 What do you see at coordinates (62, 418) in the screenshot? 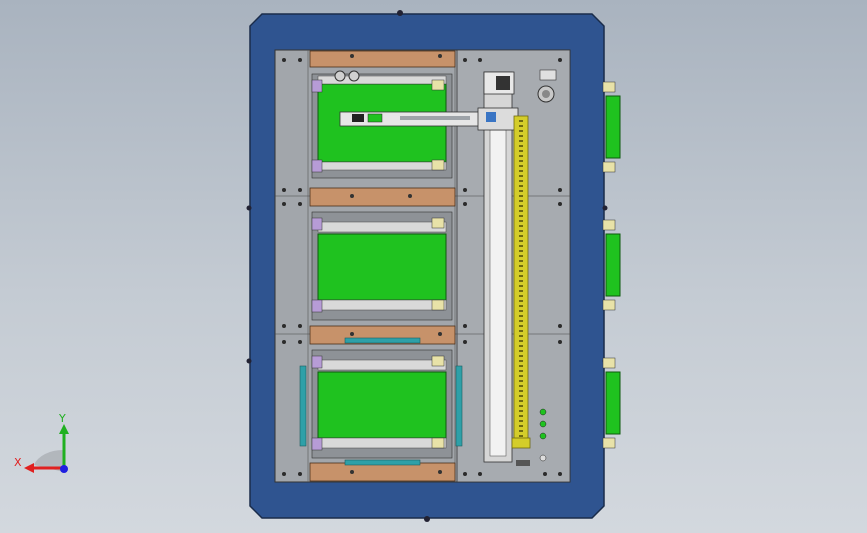
I see `y-axis-label: Y` at bounding box center [62, 418].